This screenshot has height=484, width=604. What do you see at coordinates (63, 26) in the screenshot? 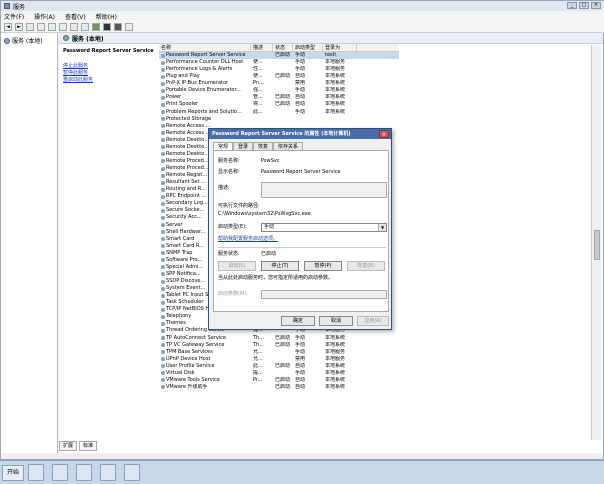
I see `export-icon` at bounding box center [63, 26].